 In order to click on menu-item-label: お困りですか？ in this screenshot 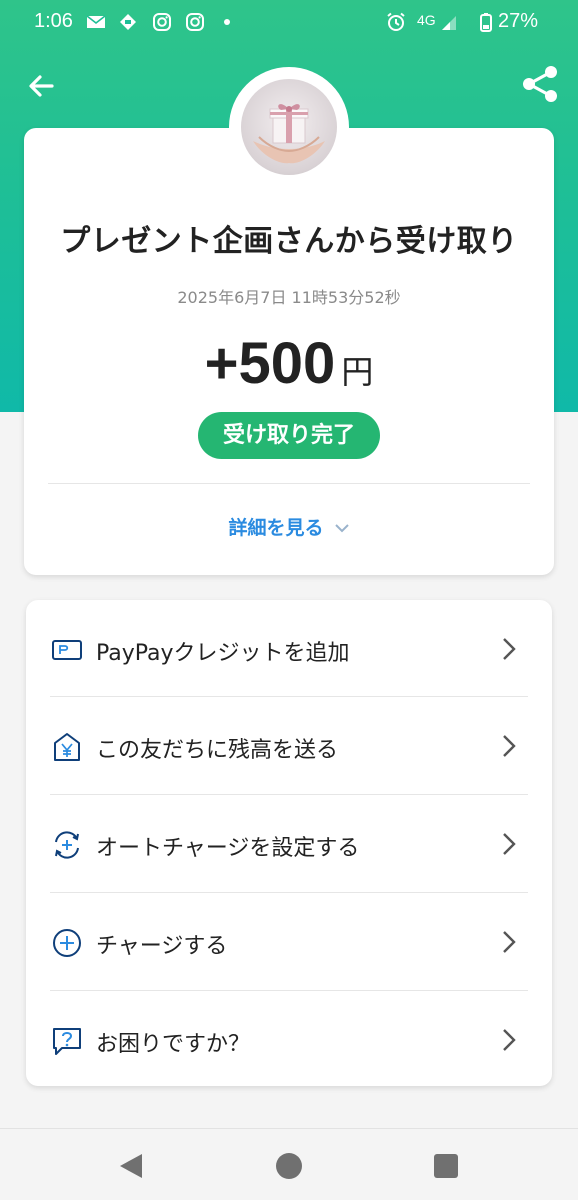, I will do `click(173, 1044)`.